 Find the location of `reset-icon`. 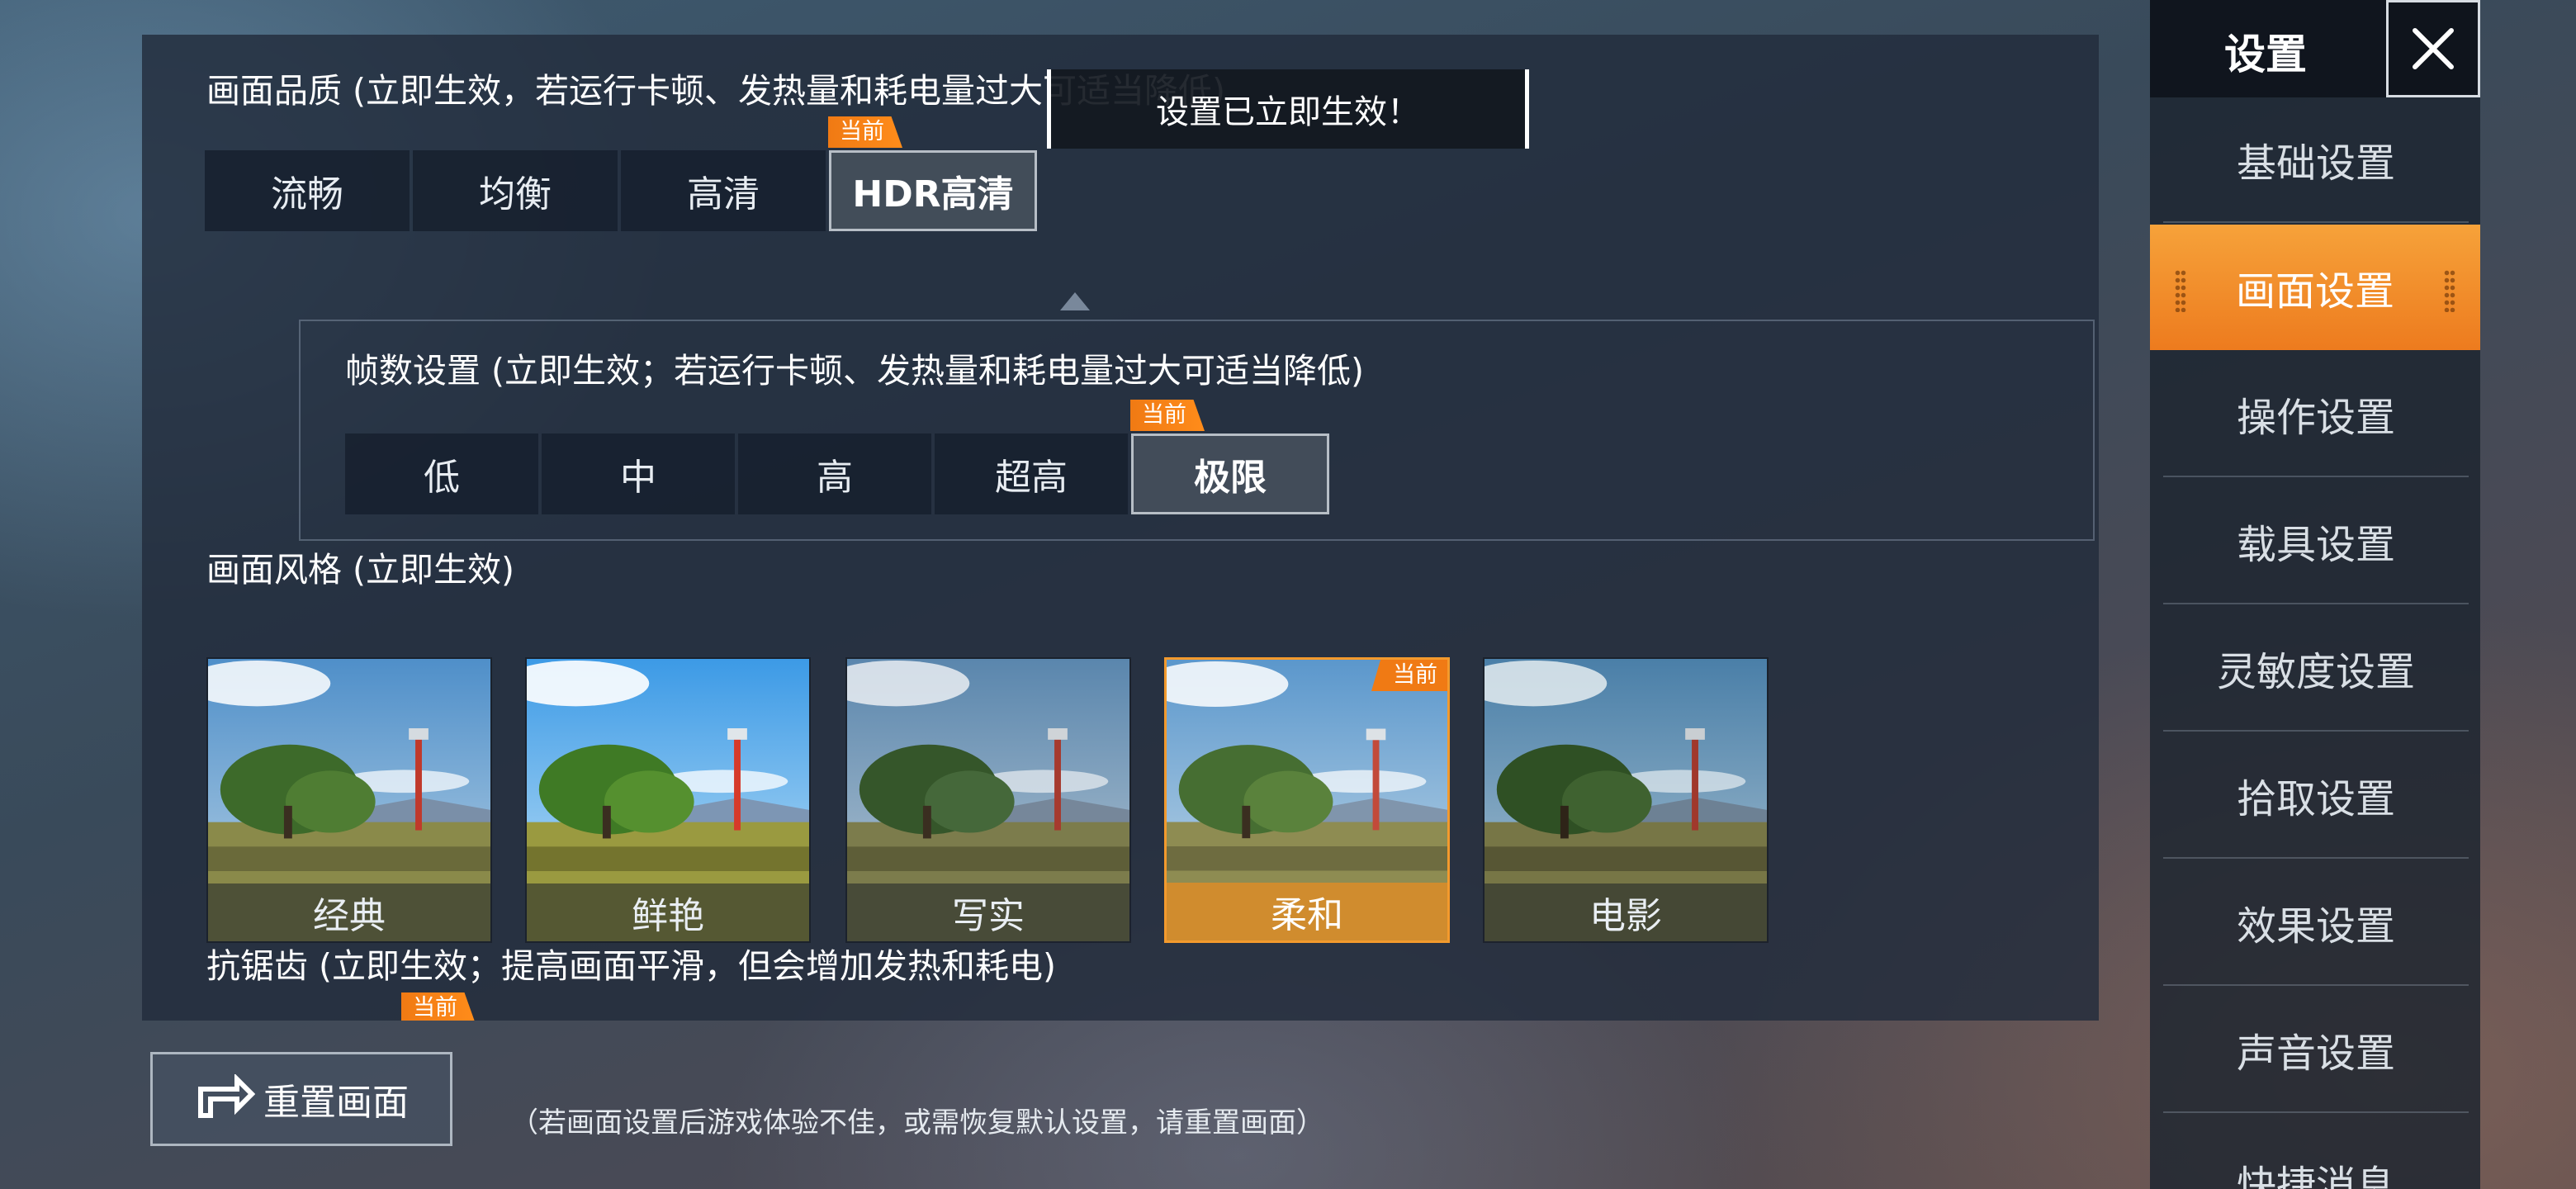

reset-icon is located at coordinates (226, 1096).